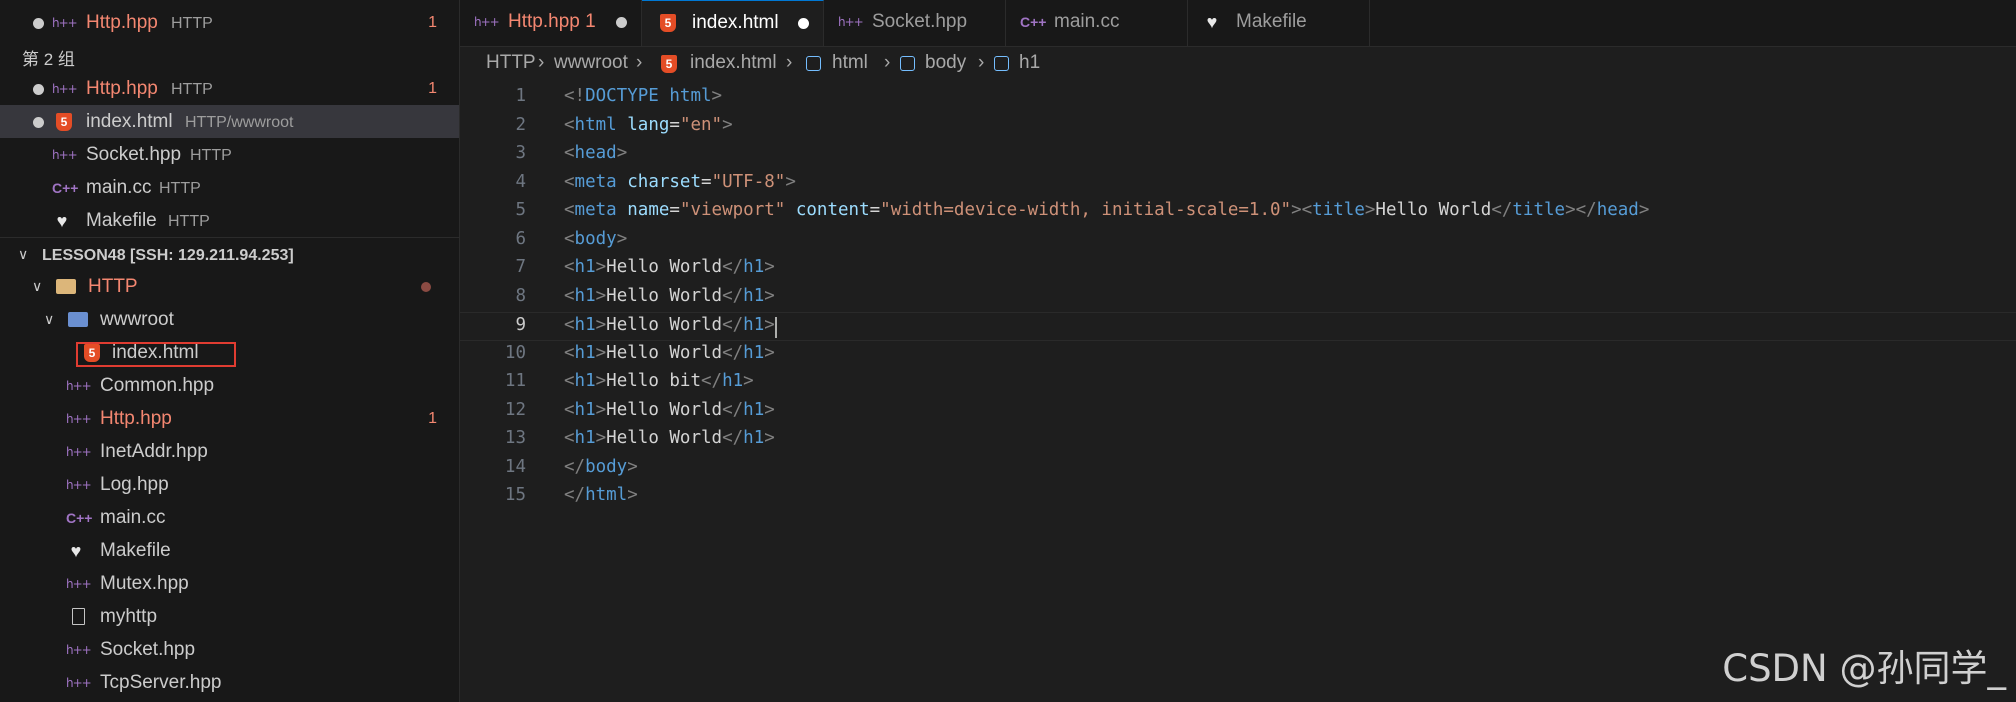 The width and height of the screenshot is (2016, 702). Describe the element at coordinates (591, 63) in the screenshot. I see `breadcrumb-item: wwwroot` at that location.